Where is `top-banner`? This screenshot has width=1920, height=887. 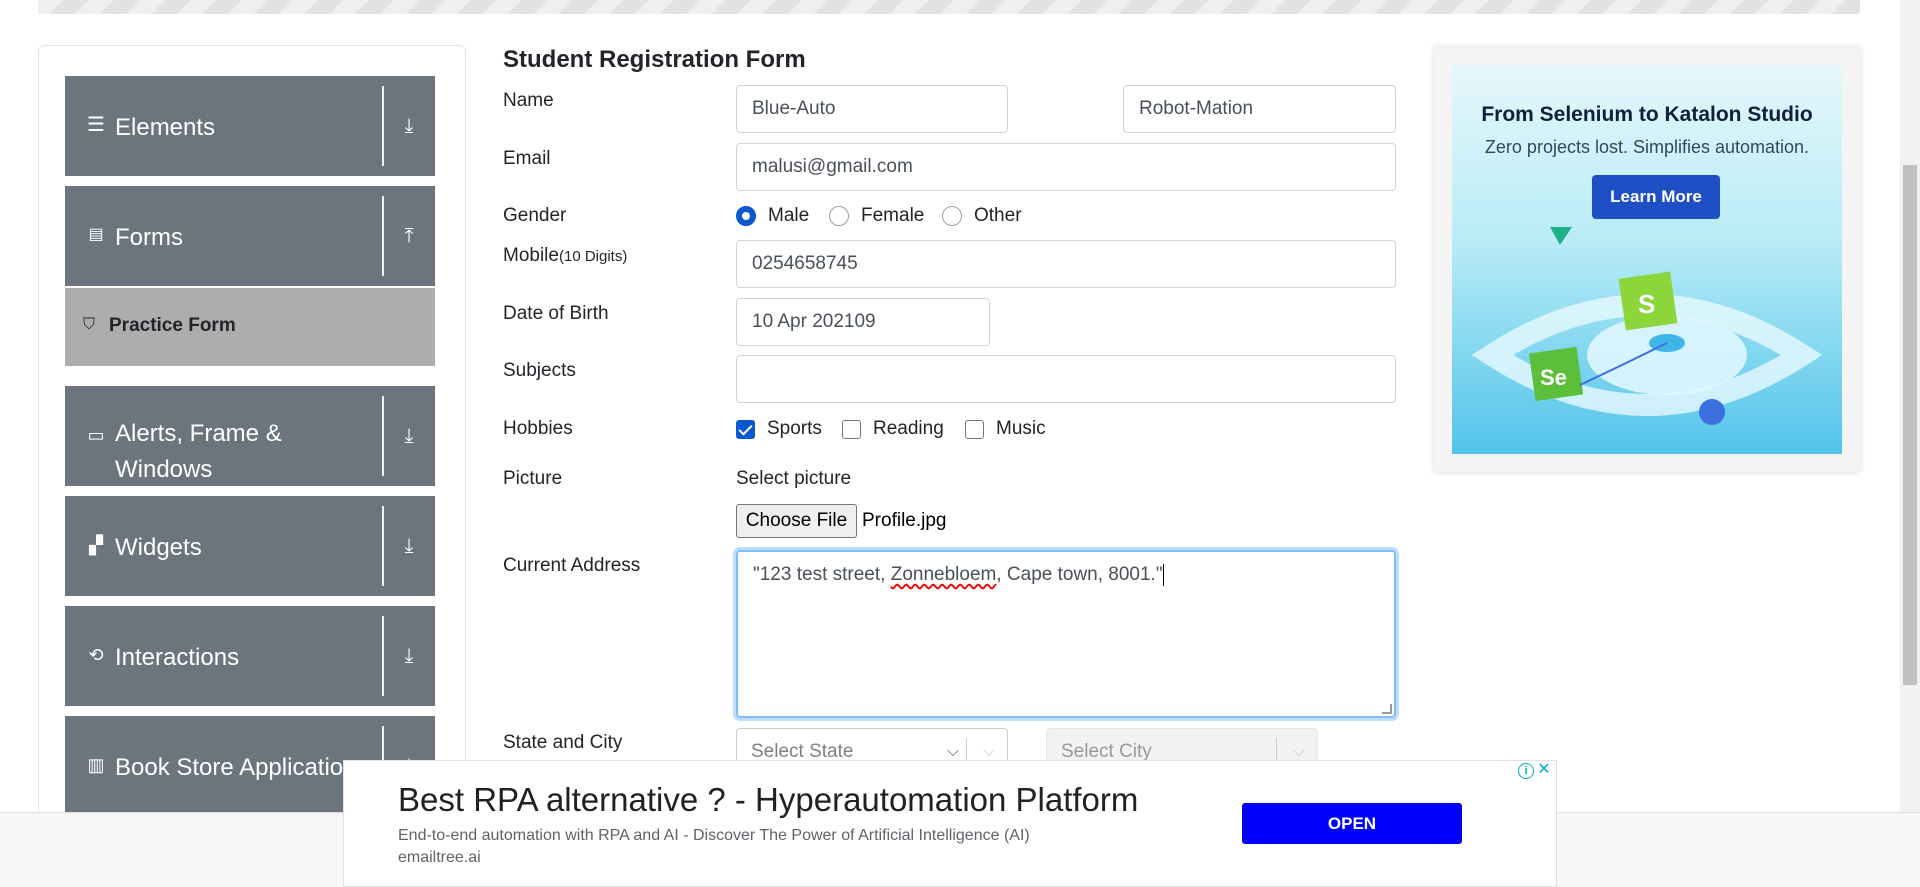 top-banner is located at coordinates (949, 7).